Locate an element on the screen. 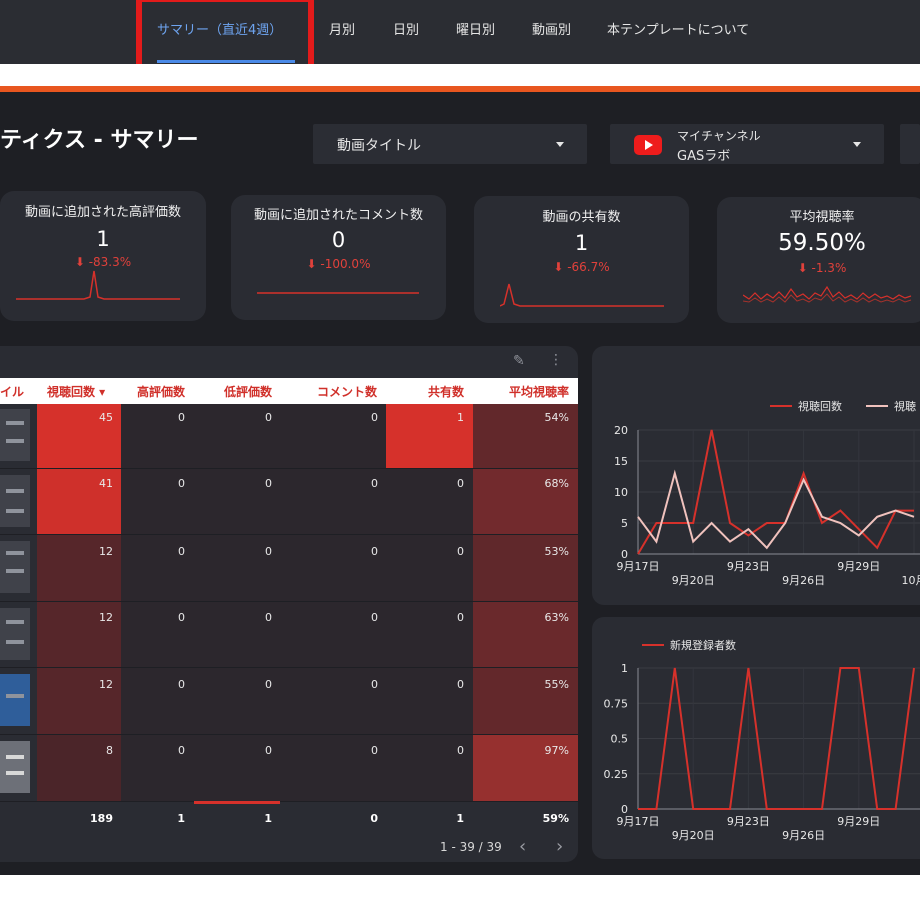 Image resolution: width=920 pixels, height=920 pixels. x-tick-label: 9月23日 is located at coordinates (748, 566).